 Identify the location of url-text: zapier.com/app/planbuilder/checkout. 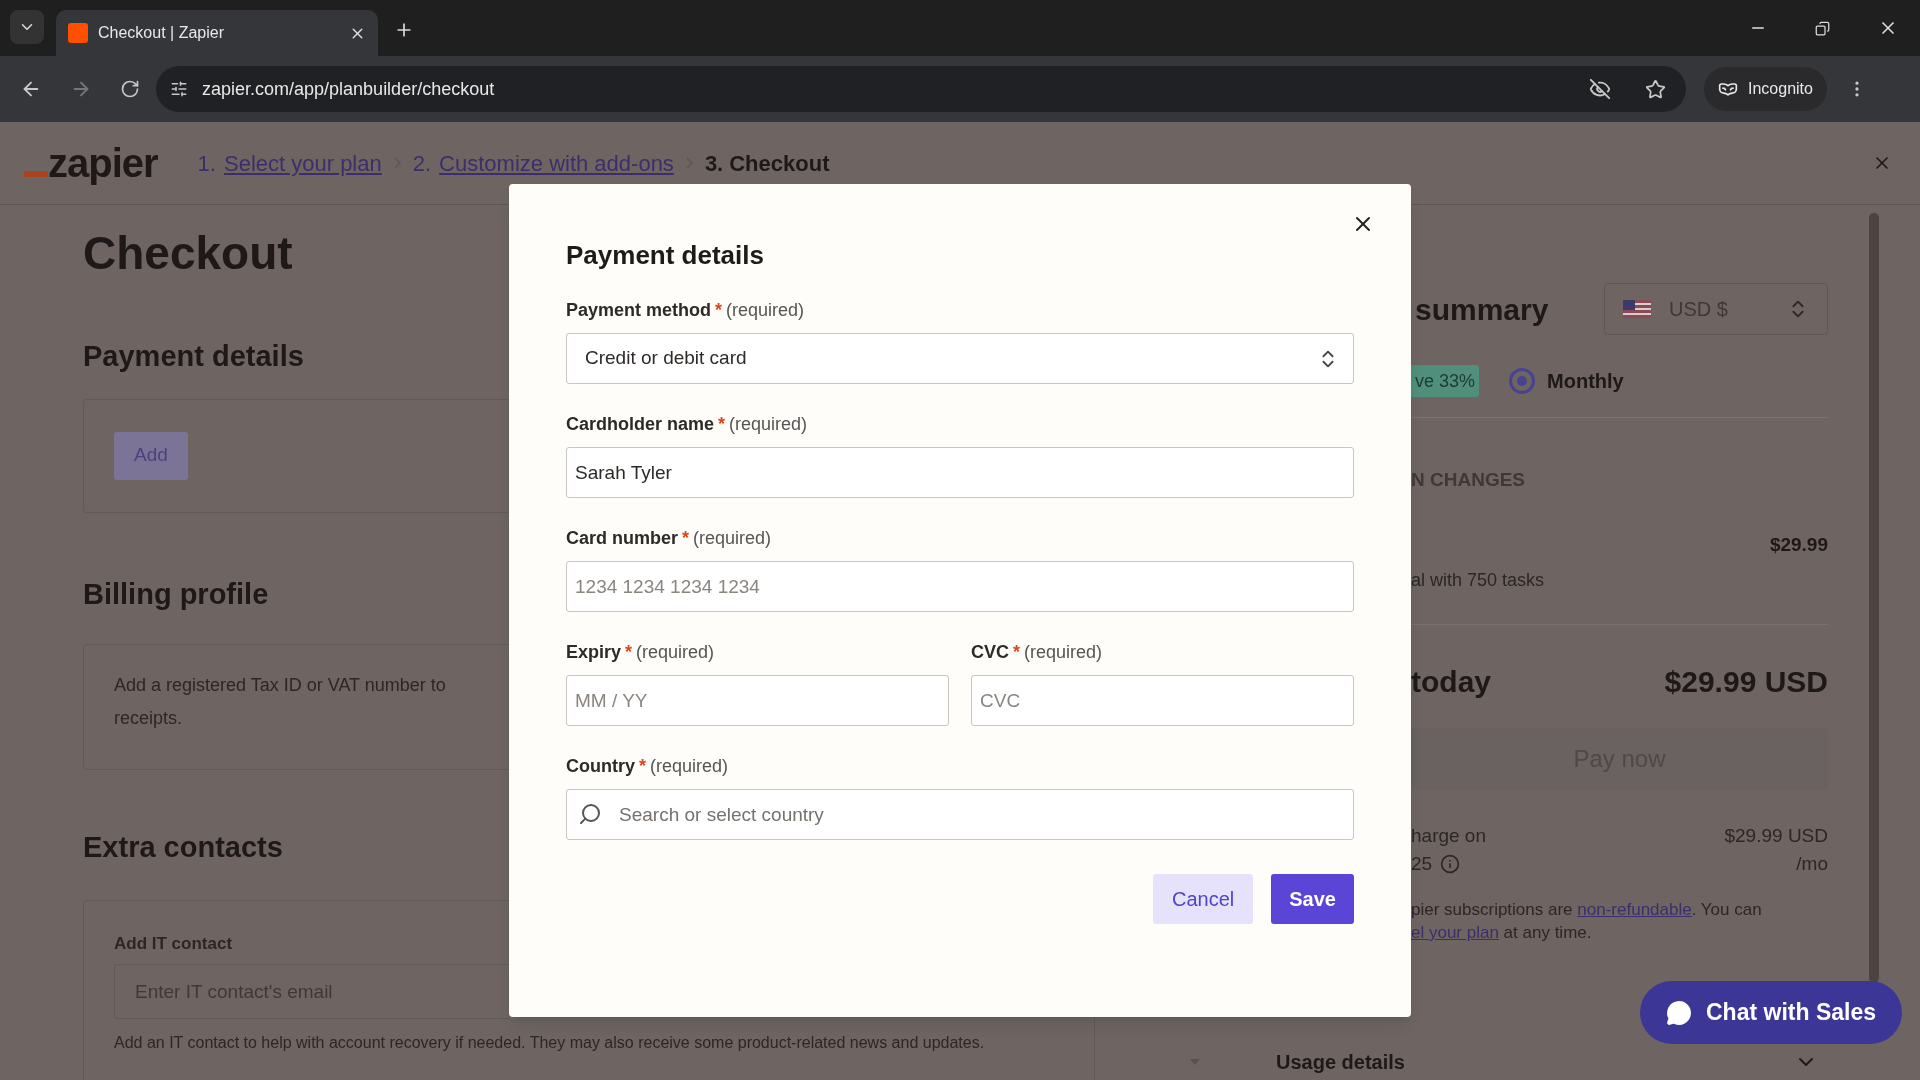
(349, 89).